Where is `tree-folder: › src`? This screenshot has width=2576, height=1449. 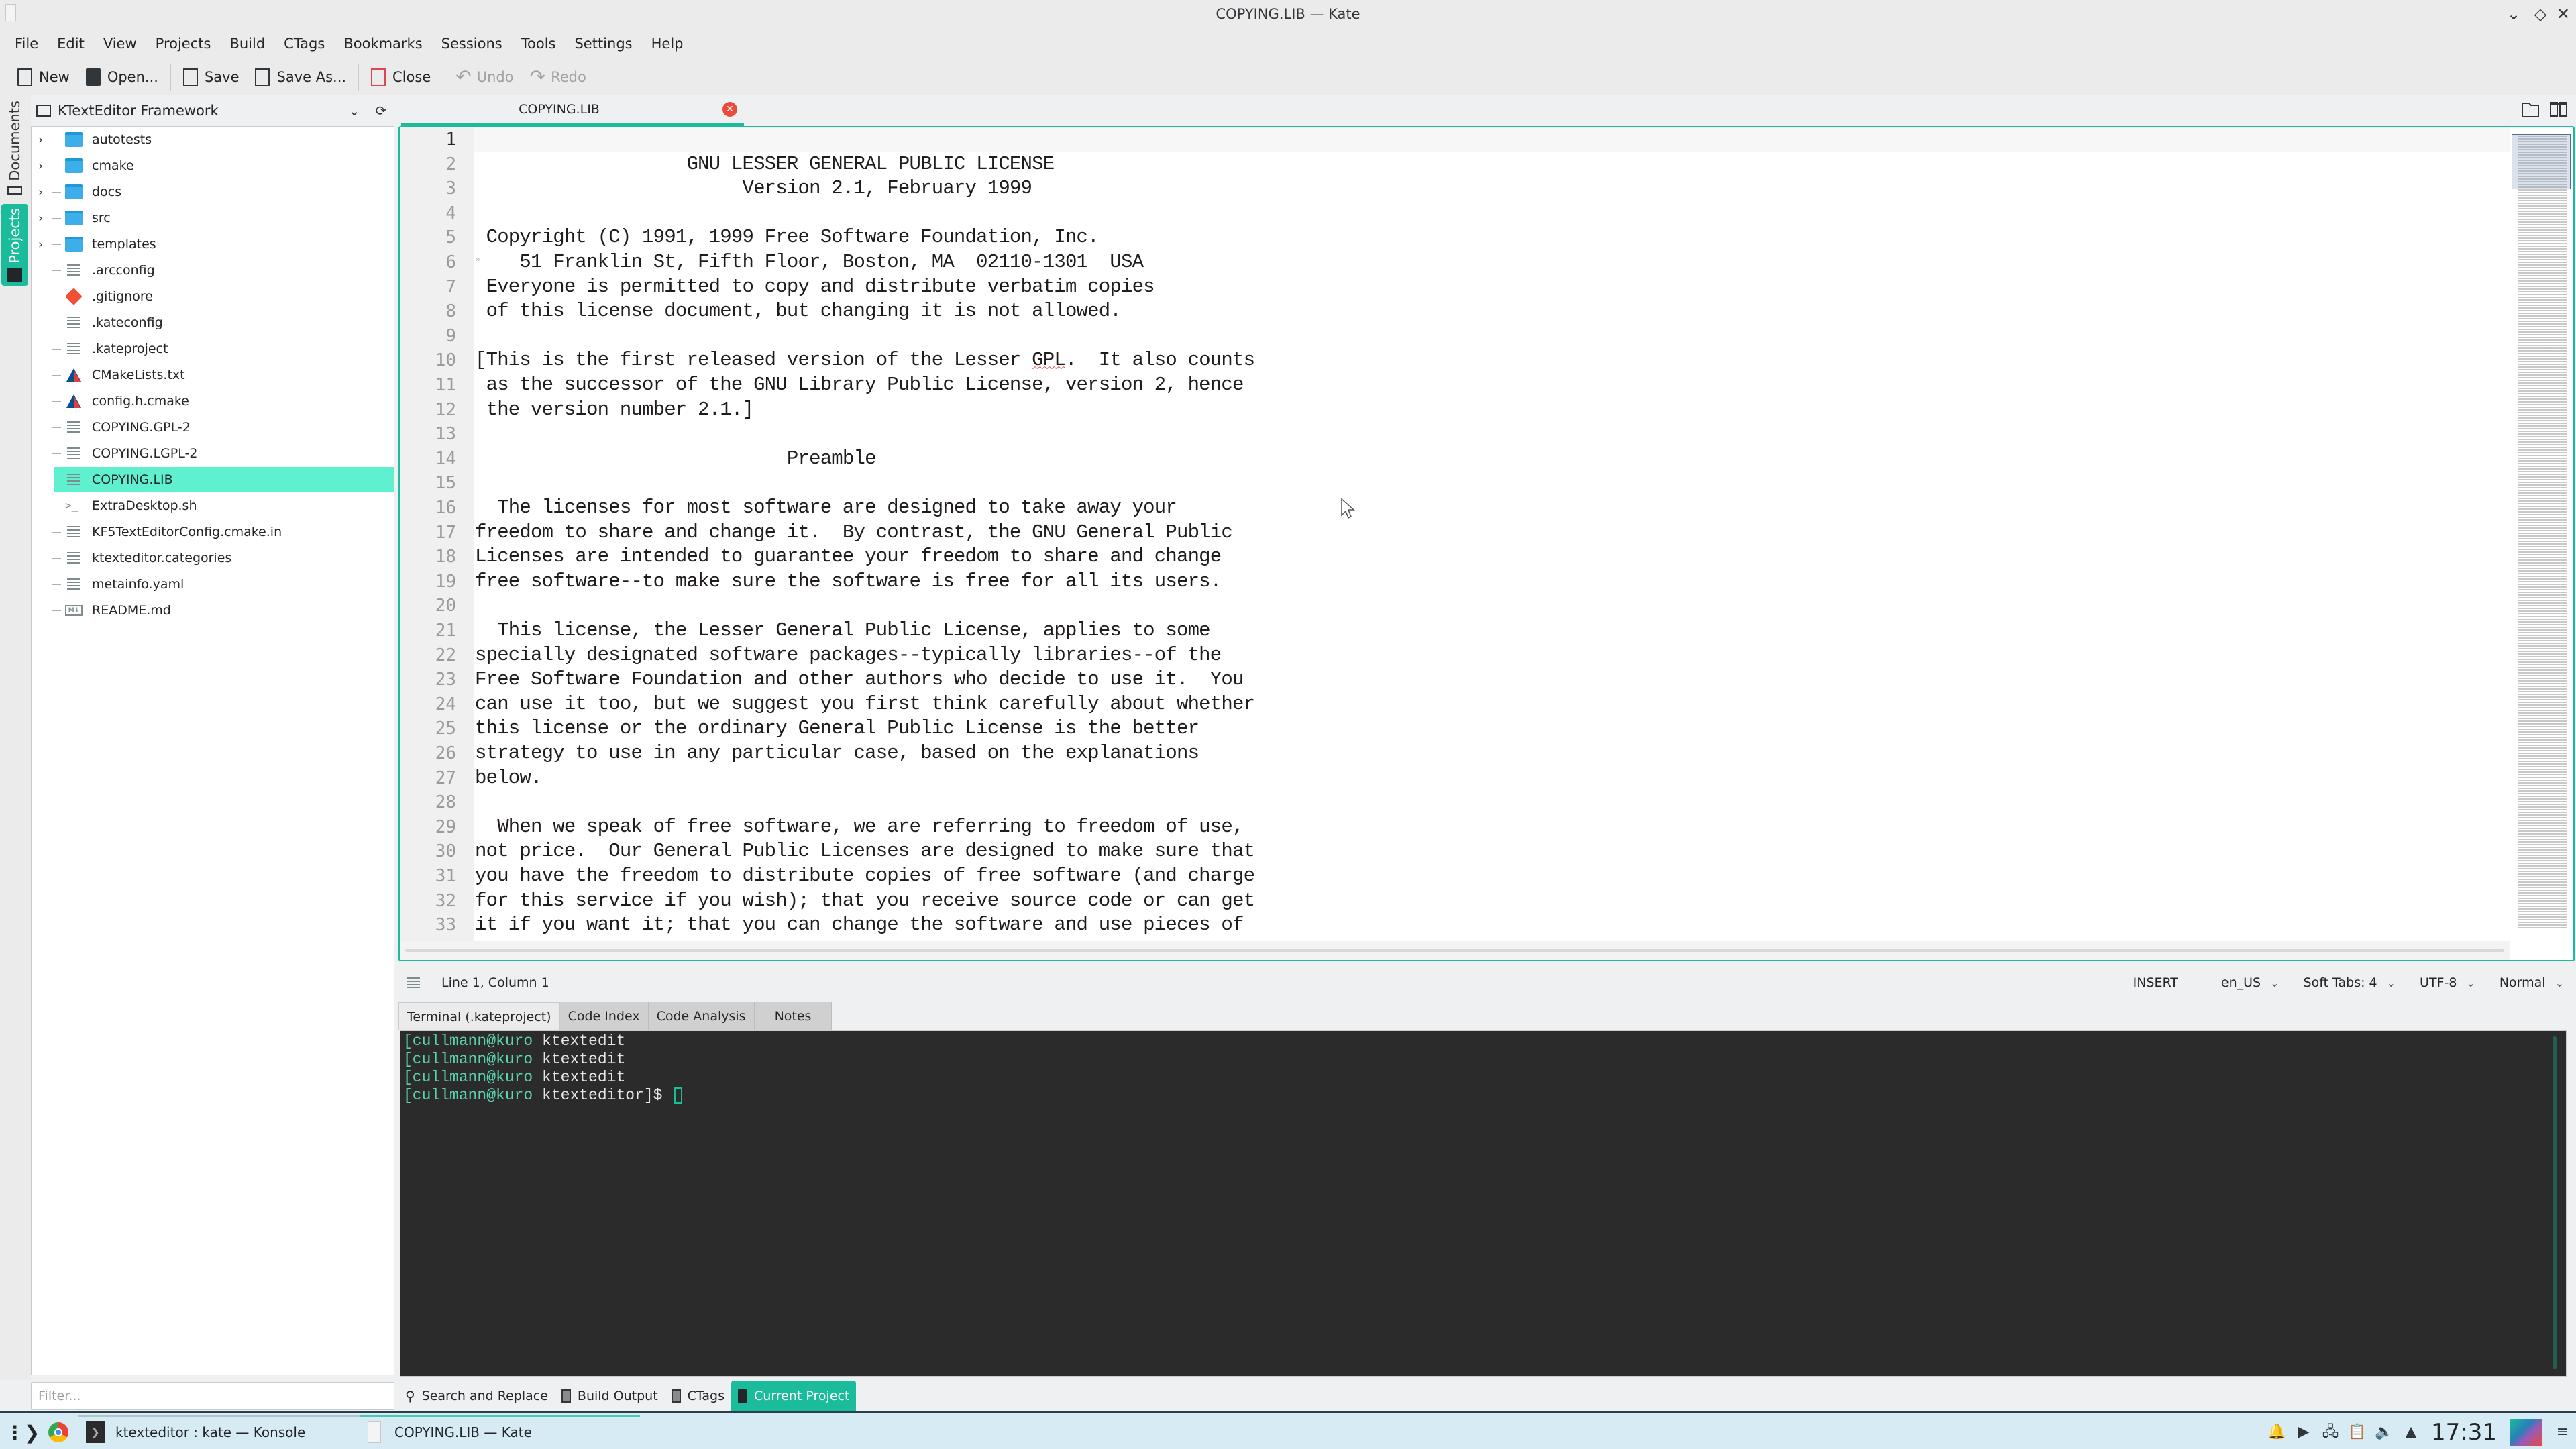 tree-folder: › src is located at coordinates (213, 218).